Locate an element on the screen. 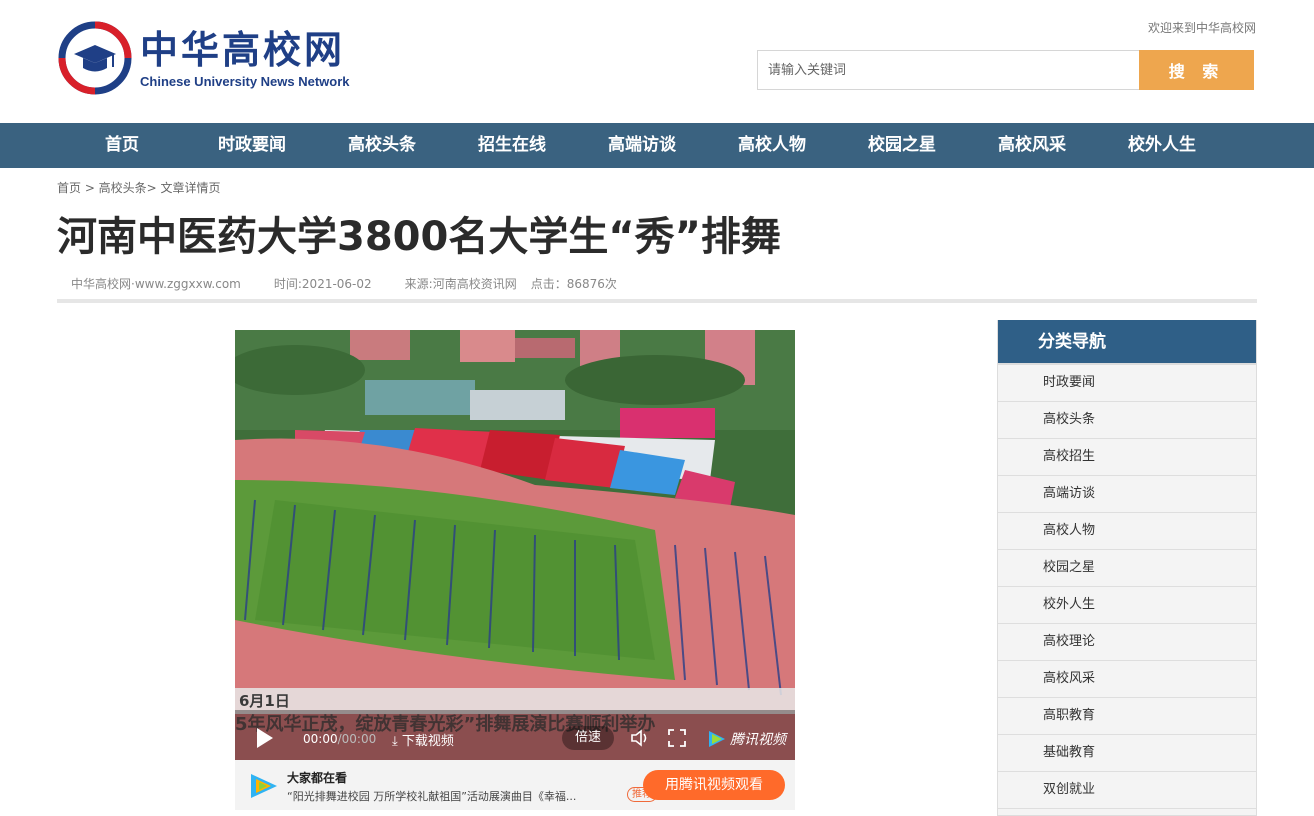  sidebar-item: 高校人物 is located at coordinates (1127, 531).